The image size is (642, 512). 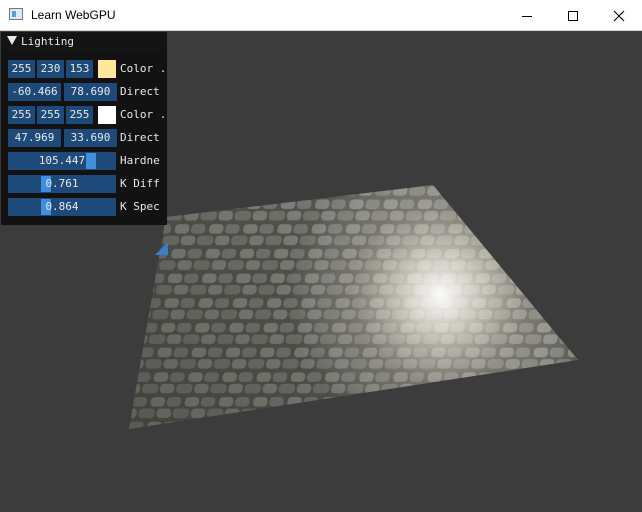 I want to click on panel-row: 255 230 153 Color ., so click(x=84, y=69).